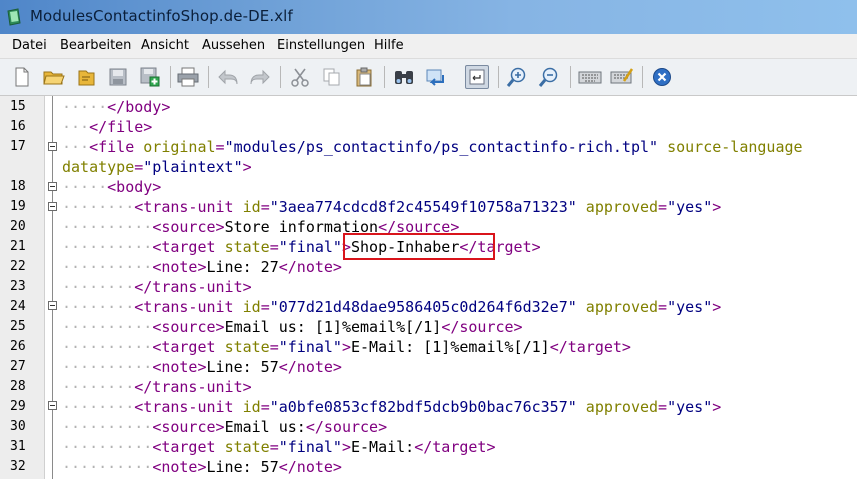 The width and height of the screenshot is (857, 479). What do you see at coordinates (517, 77) in the screenshot?
I see `zoom-in-icon` at bounding box center [517, 77].